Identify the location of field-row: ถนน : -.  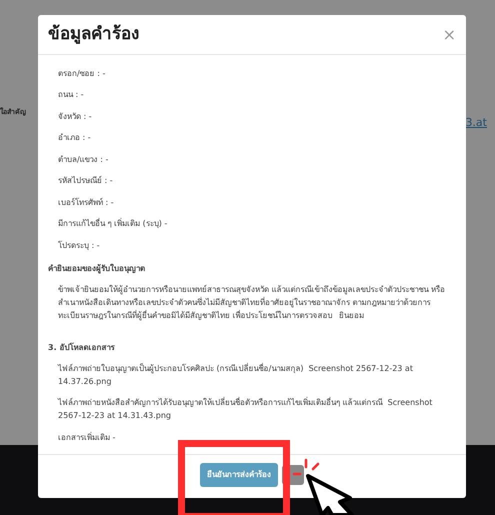
(71, 95).